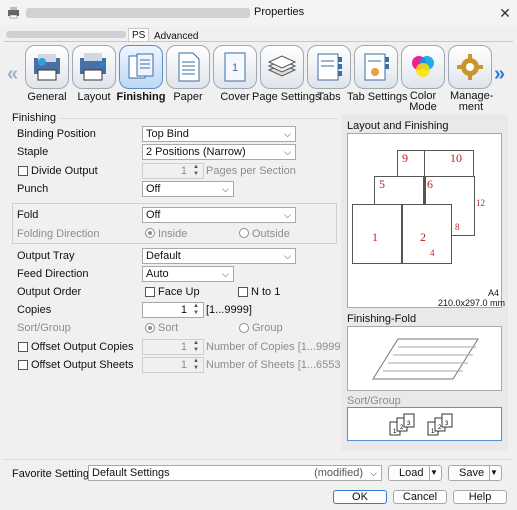 This screenshot has height=510, width=517. What do you see at coordinates (472, 473) in the screenshot?
I see `save-button-label: Save` at bounding box center [472, 473].